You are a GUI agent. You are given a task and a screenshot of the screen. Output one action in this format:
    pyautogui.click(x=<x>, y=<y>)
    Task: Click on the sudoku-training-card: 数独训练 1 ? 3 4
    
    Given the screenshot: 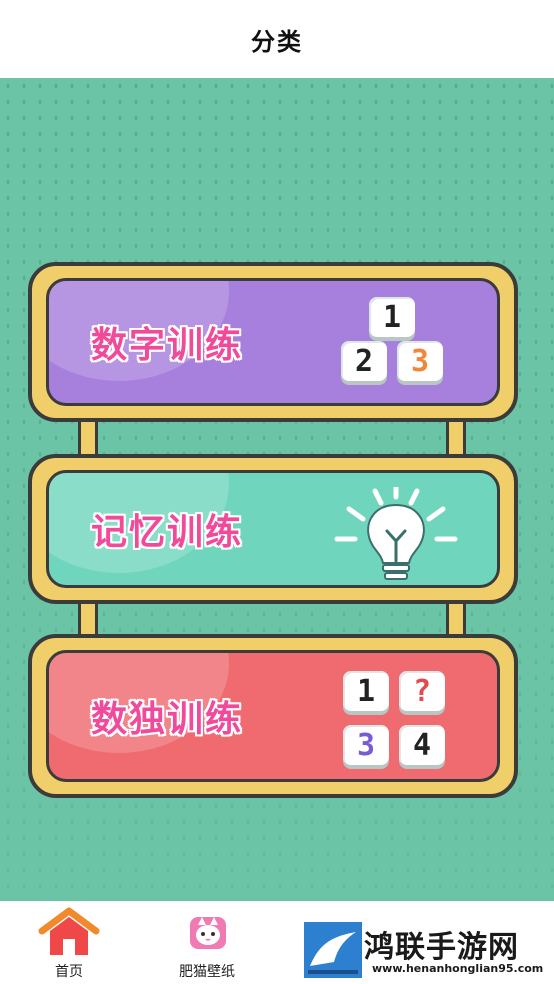 What is the action you would take?
    pyautogui.click(x=273, y=716)
    